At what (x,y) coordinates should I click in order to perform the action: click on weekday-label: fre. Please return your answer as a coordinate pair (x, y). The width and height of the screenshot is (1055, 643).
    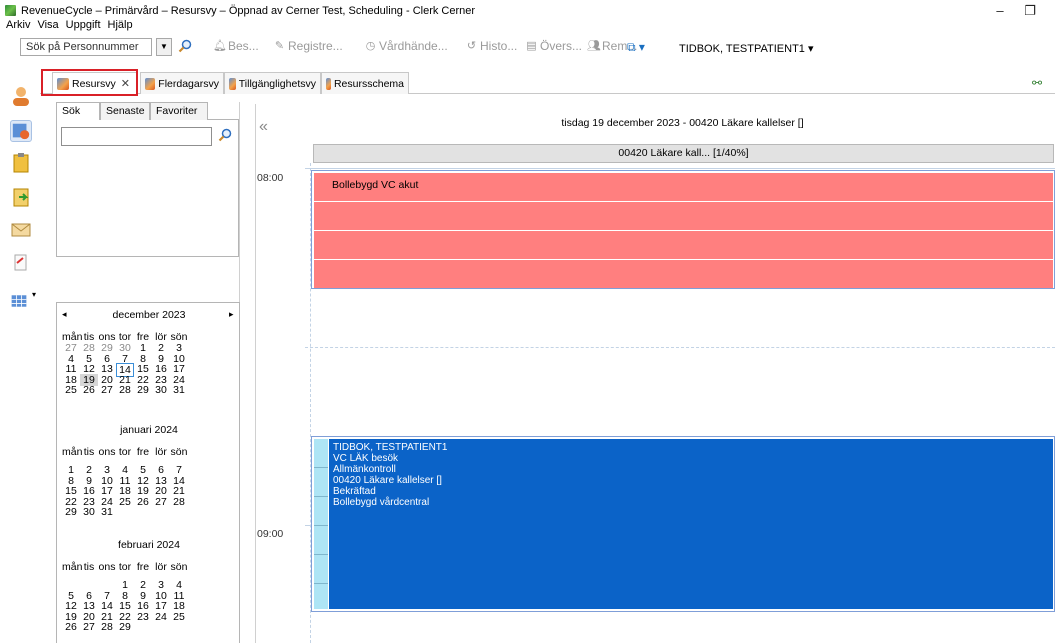
    Looking at the image, I should click on (143, 452).